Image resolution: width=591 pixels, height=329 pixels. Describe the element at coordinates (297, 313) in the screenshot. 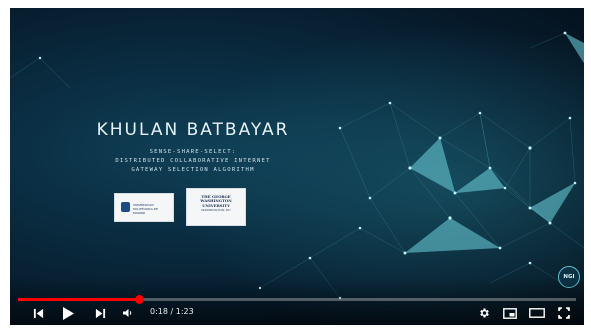

I see `player-controls: 0:18 / 1:23` at that location.